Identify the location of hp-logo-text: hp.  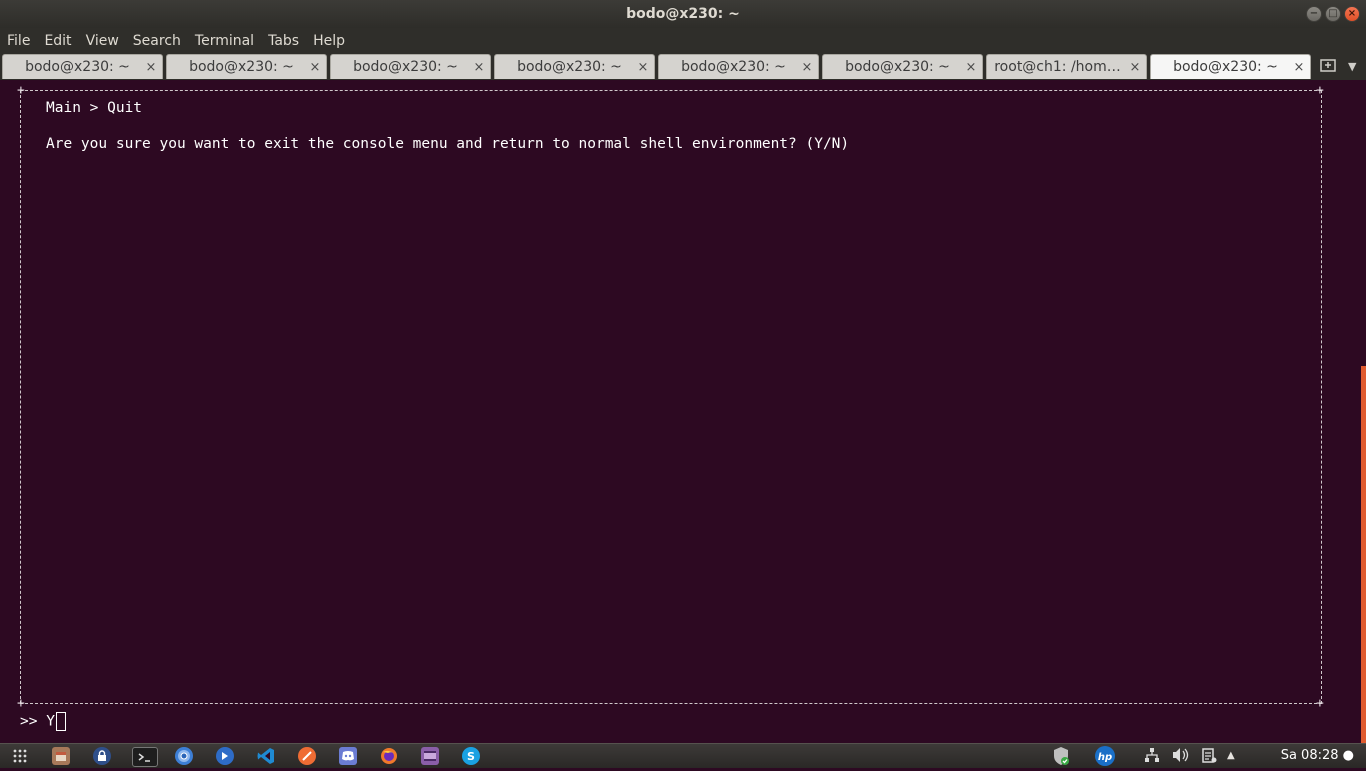
(1105, 757).